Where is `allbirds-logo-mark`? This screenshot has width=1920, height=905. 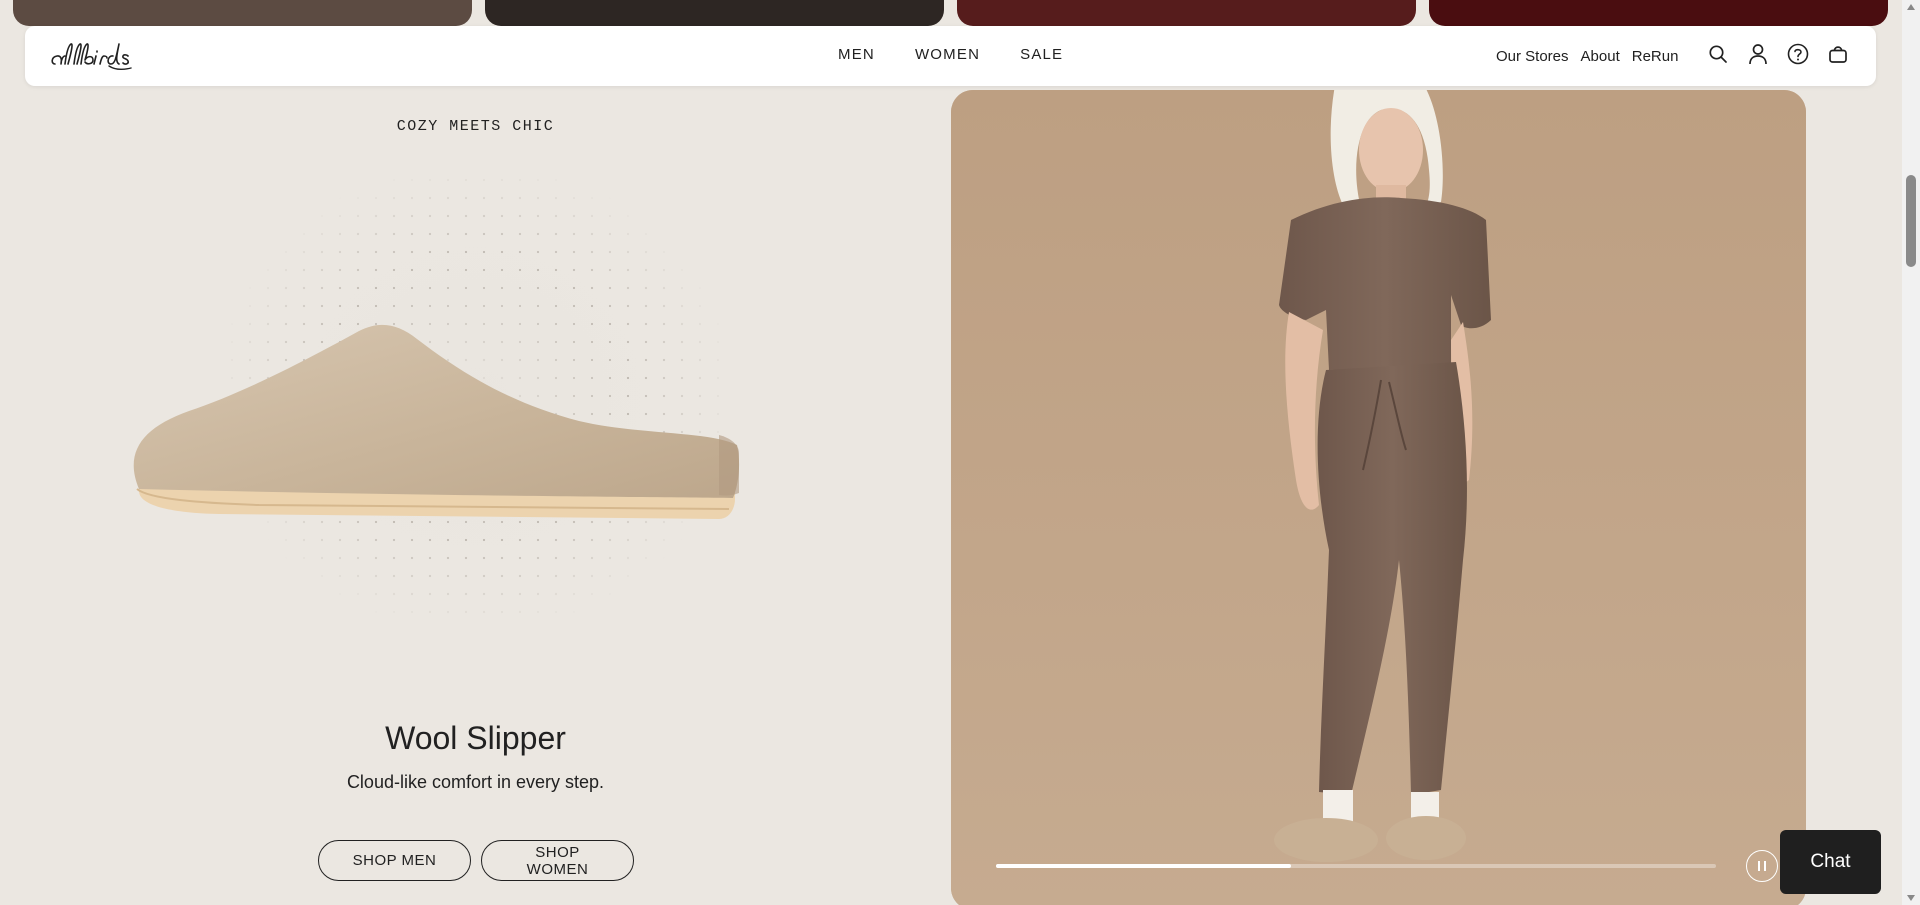
allbirds-logo-mark is located at coordinates (91, 57).